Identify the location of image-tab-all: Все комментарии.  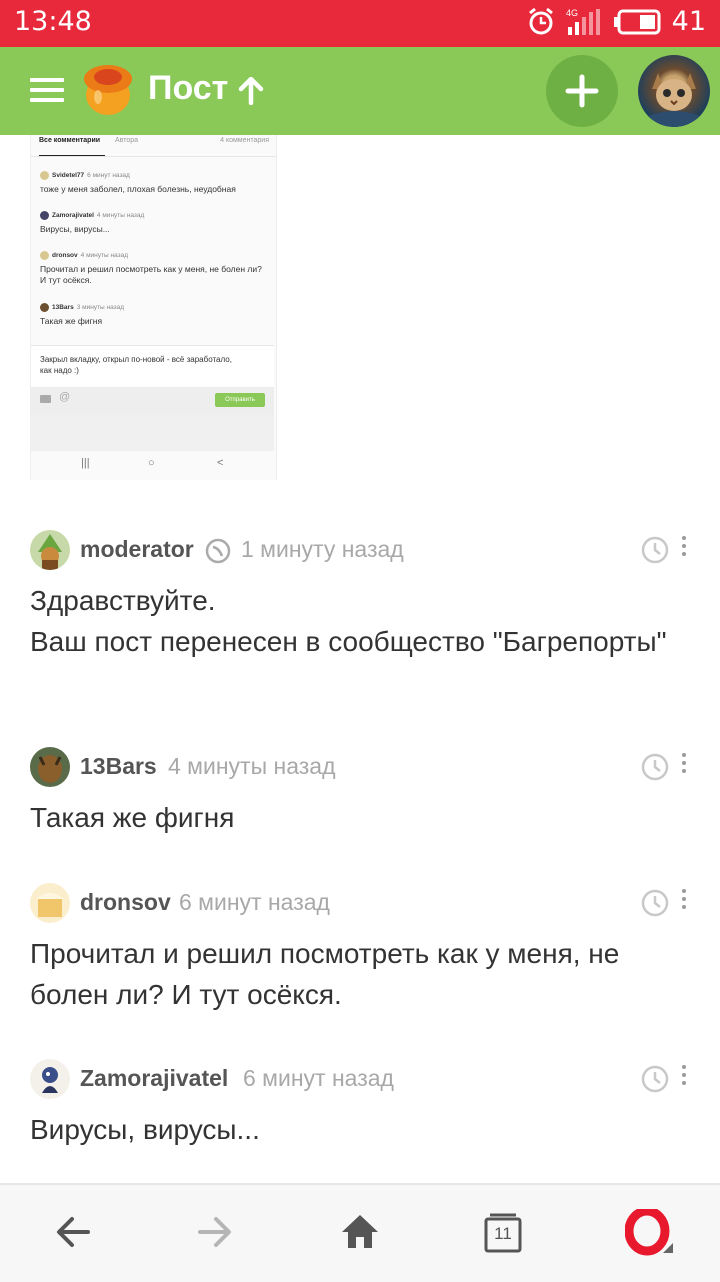
(70, 140).